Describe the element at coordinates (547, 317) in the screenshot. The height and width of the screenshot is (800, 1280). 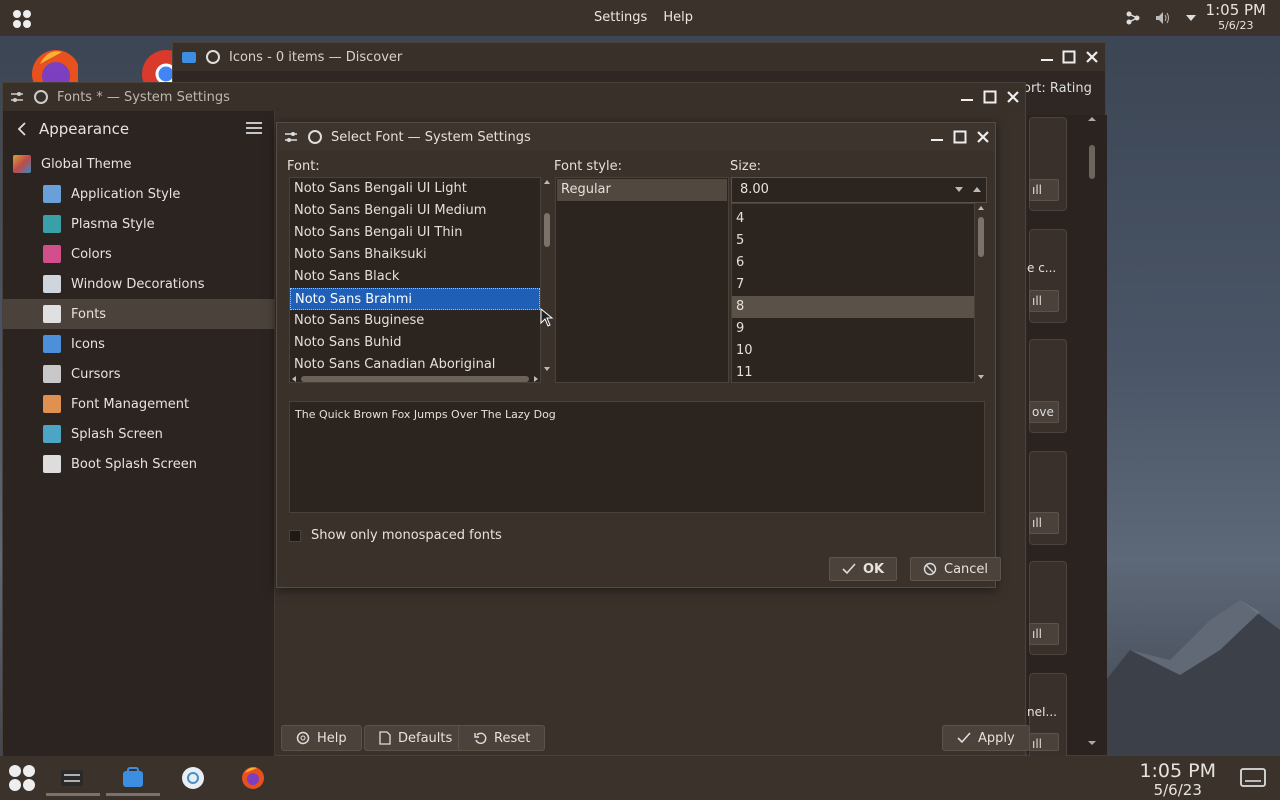
I see `mouse-cursor-icon` at that location.